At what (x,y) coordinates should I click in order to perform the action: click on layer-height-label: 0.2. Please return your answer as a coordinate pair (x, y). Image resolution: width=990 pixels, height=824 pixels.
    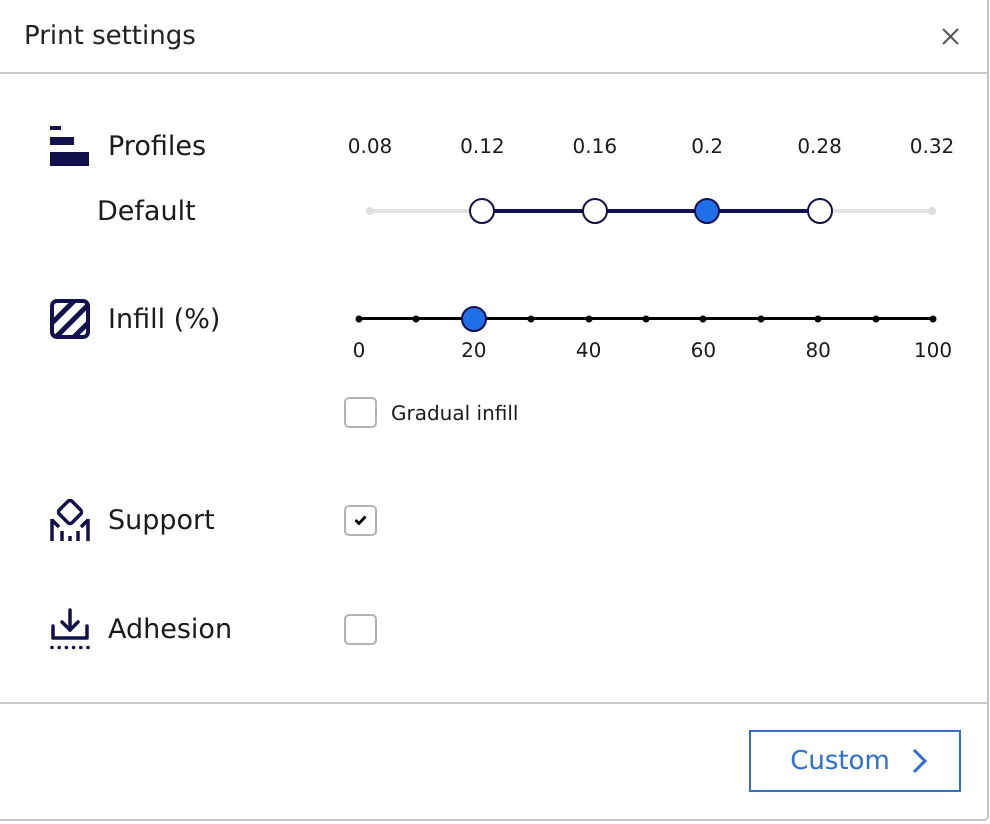
    Looking at the image, I should click on (707, 146).